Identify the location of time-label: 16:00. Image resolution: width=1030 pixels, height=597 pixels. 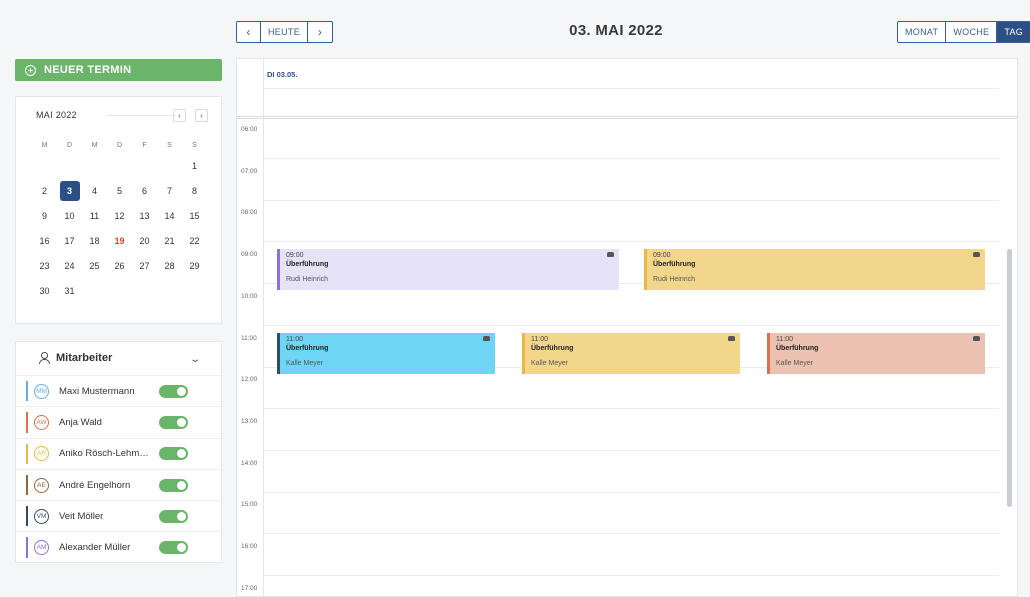
(249, 546).